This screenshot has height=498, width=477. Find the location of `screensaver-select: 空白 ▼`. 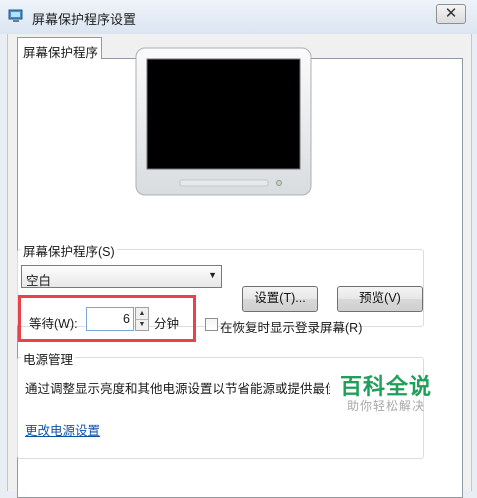

screensaver-select: 空白 ▼ is located at coordinates (121, 276).